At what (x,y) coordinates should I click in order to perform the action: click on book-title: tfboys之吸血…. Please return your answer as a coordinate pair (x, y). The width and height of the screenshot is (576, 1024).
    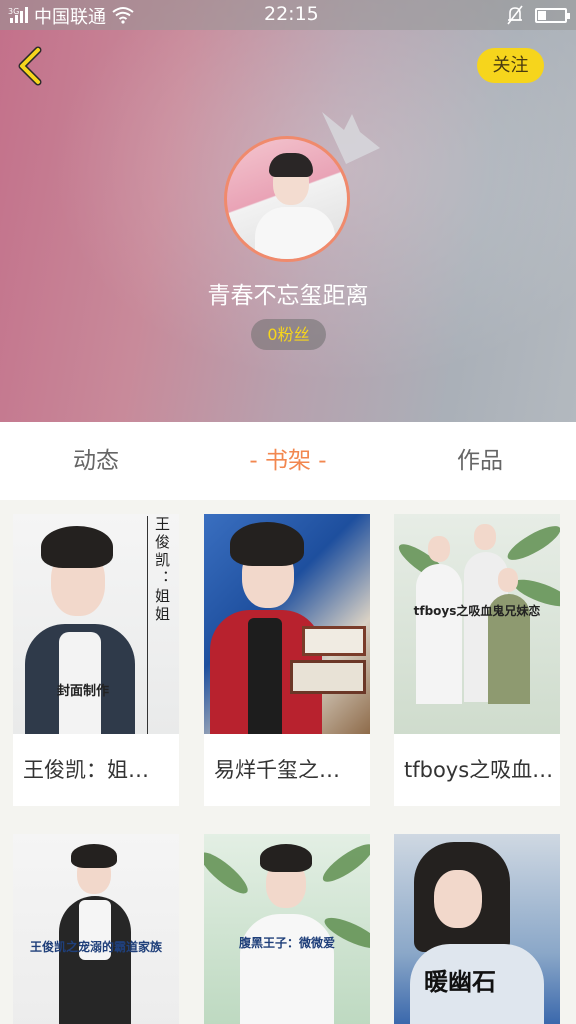
    Looking at the image, I should click on (477, 770).